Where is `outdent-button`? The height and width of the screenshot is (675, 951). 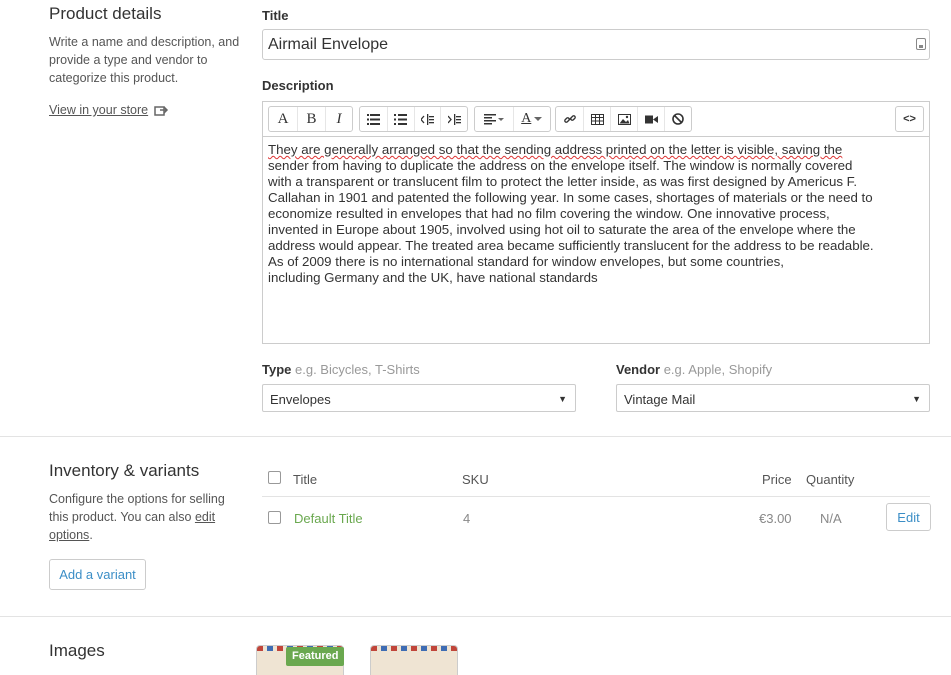 outdent-button is located at coordinates (427, 119).